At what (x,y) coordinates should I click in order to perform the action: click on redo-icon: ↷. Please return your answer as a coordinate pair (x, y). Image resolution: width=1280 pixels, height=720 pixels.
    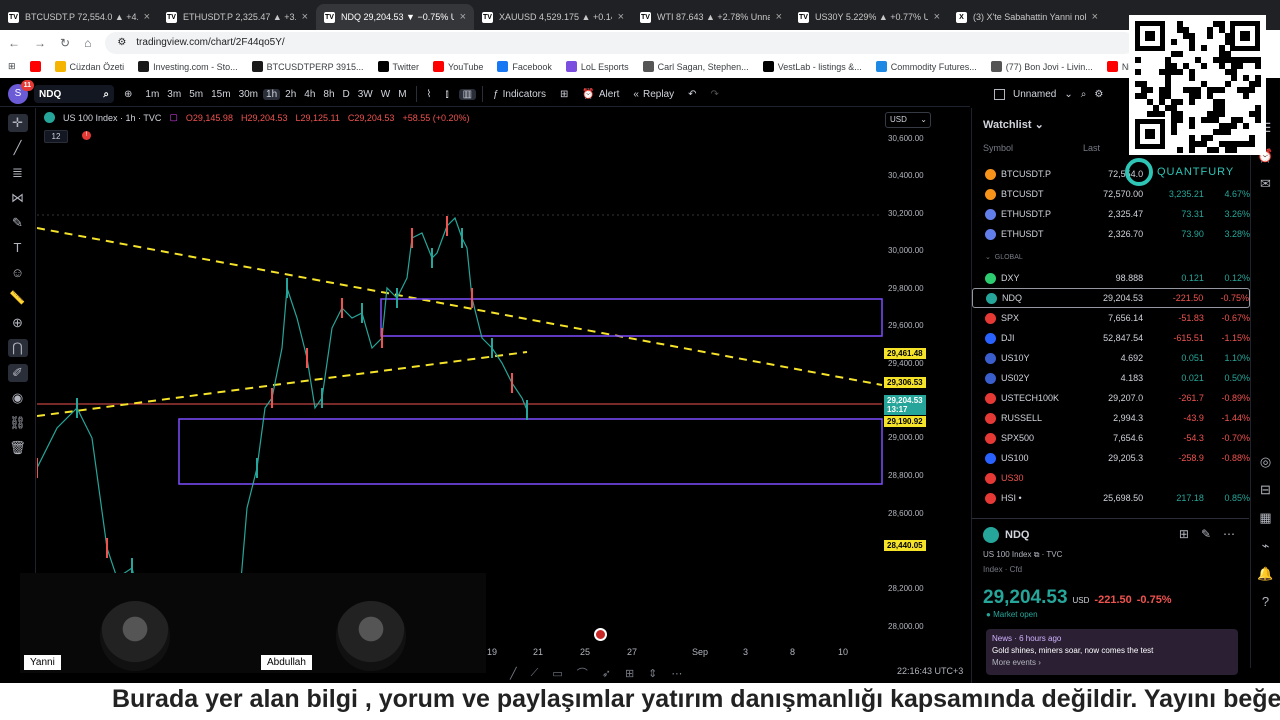
    Looking at the image, I should click on (715, 94).